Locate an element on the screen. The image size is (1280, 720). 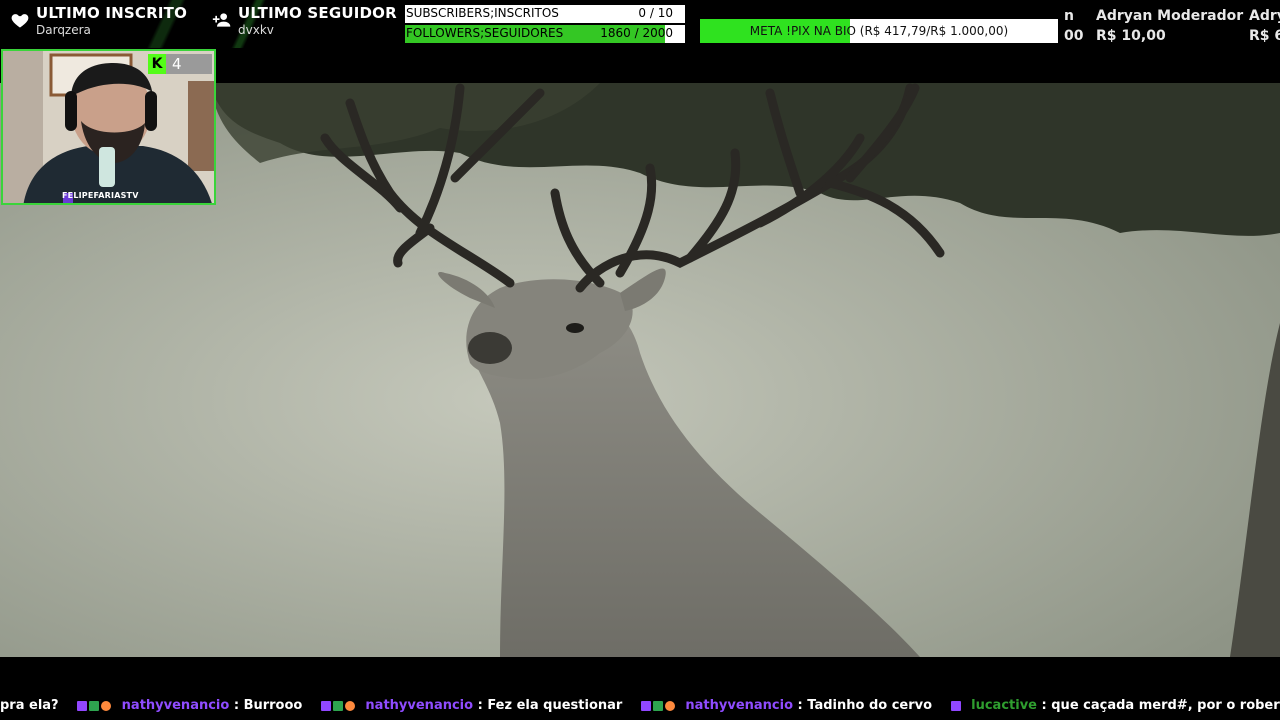
latest-subscriber-title: ULTIMO INSCRITO is located at coordinates (112, 13).